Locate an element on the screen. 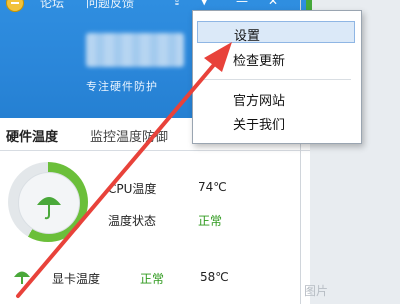 This screenshot has height=304, width=400. cpu-temperature-gauge is located at coordinates (48, 202).